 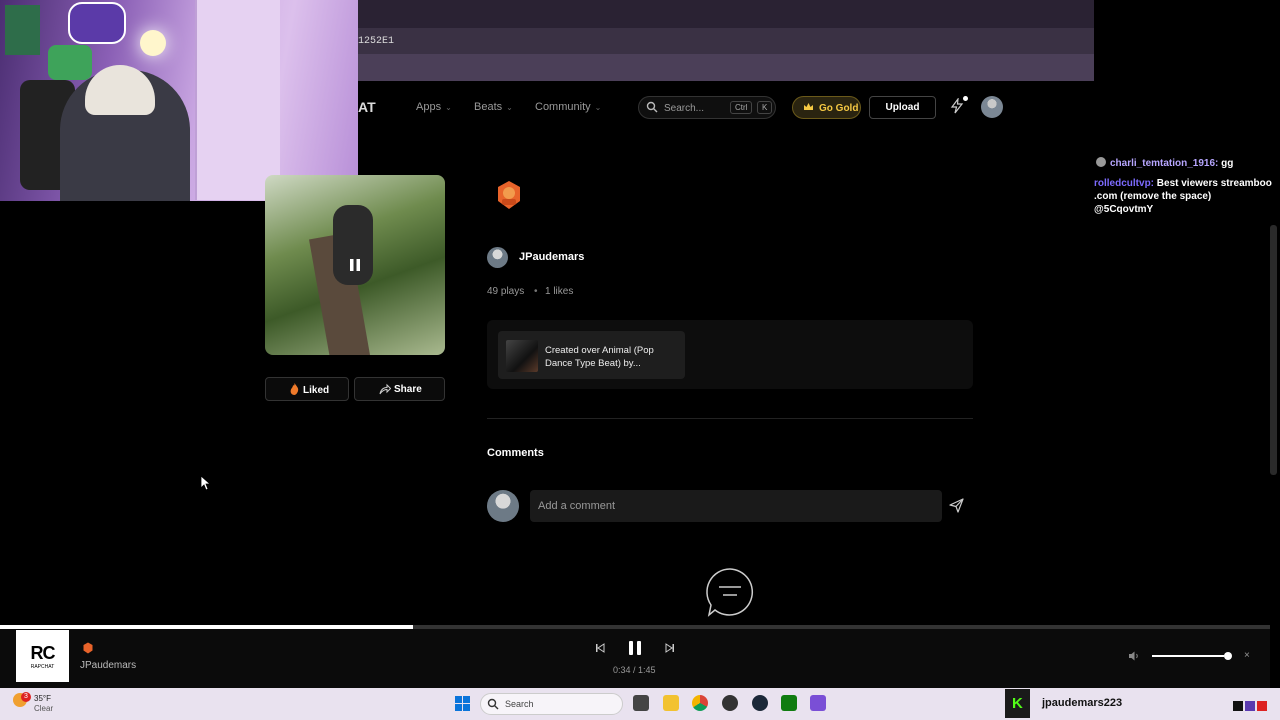 I want to click on beat-thumbnail, so click(x=522, y=356).